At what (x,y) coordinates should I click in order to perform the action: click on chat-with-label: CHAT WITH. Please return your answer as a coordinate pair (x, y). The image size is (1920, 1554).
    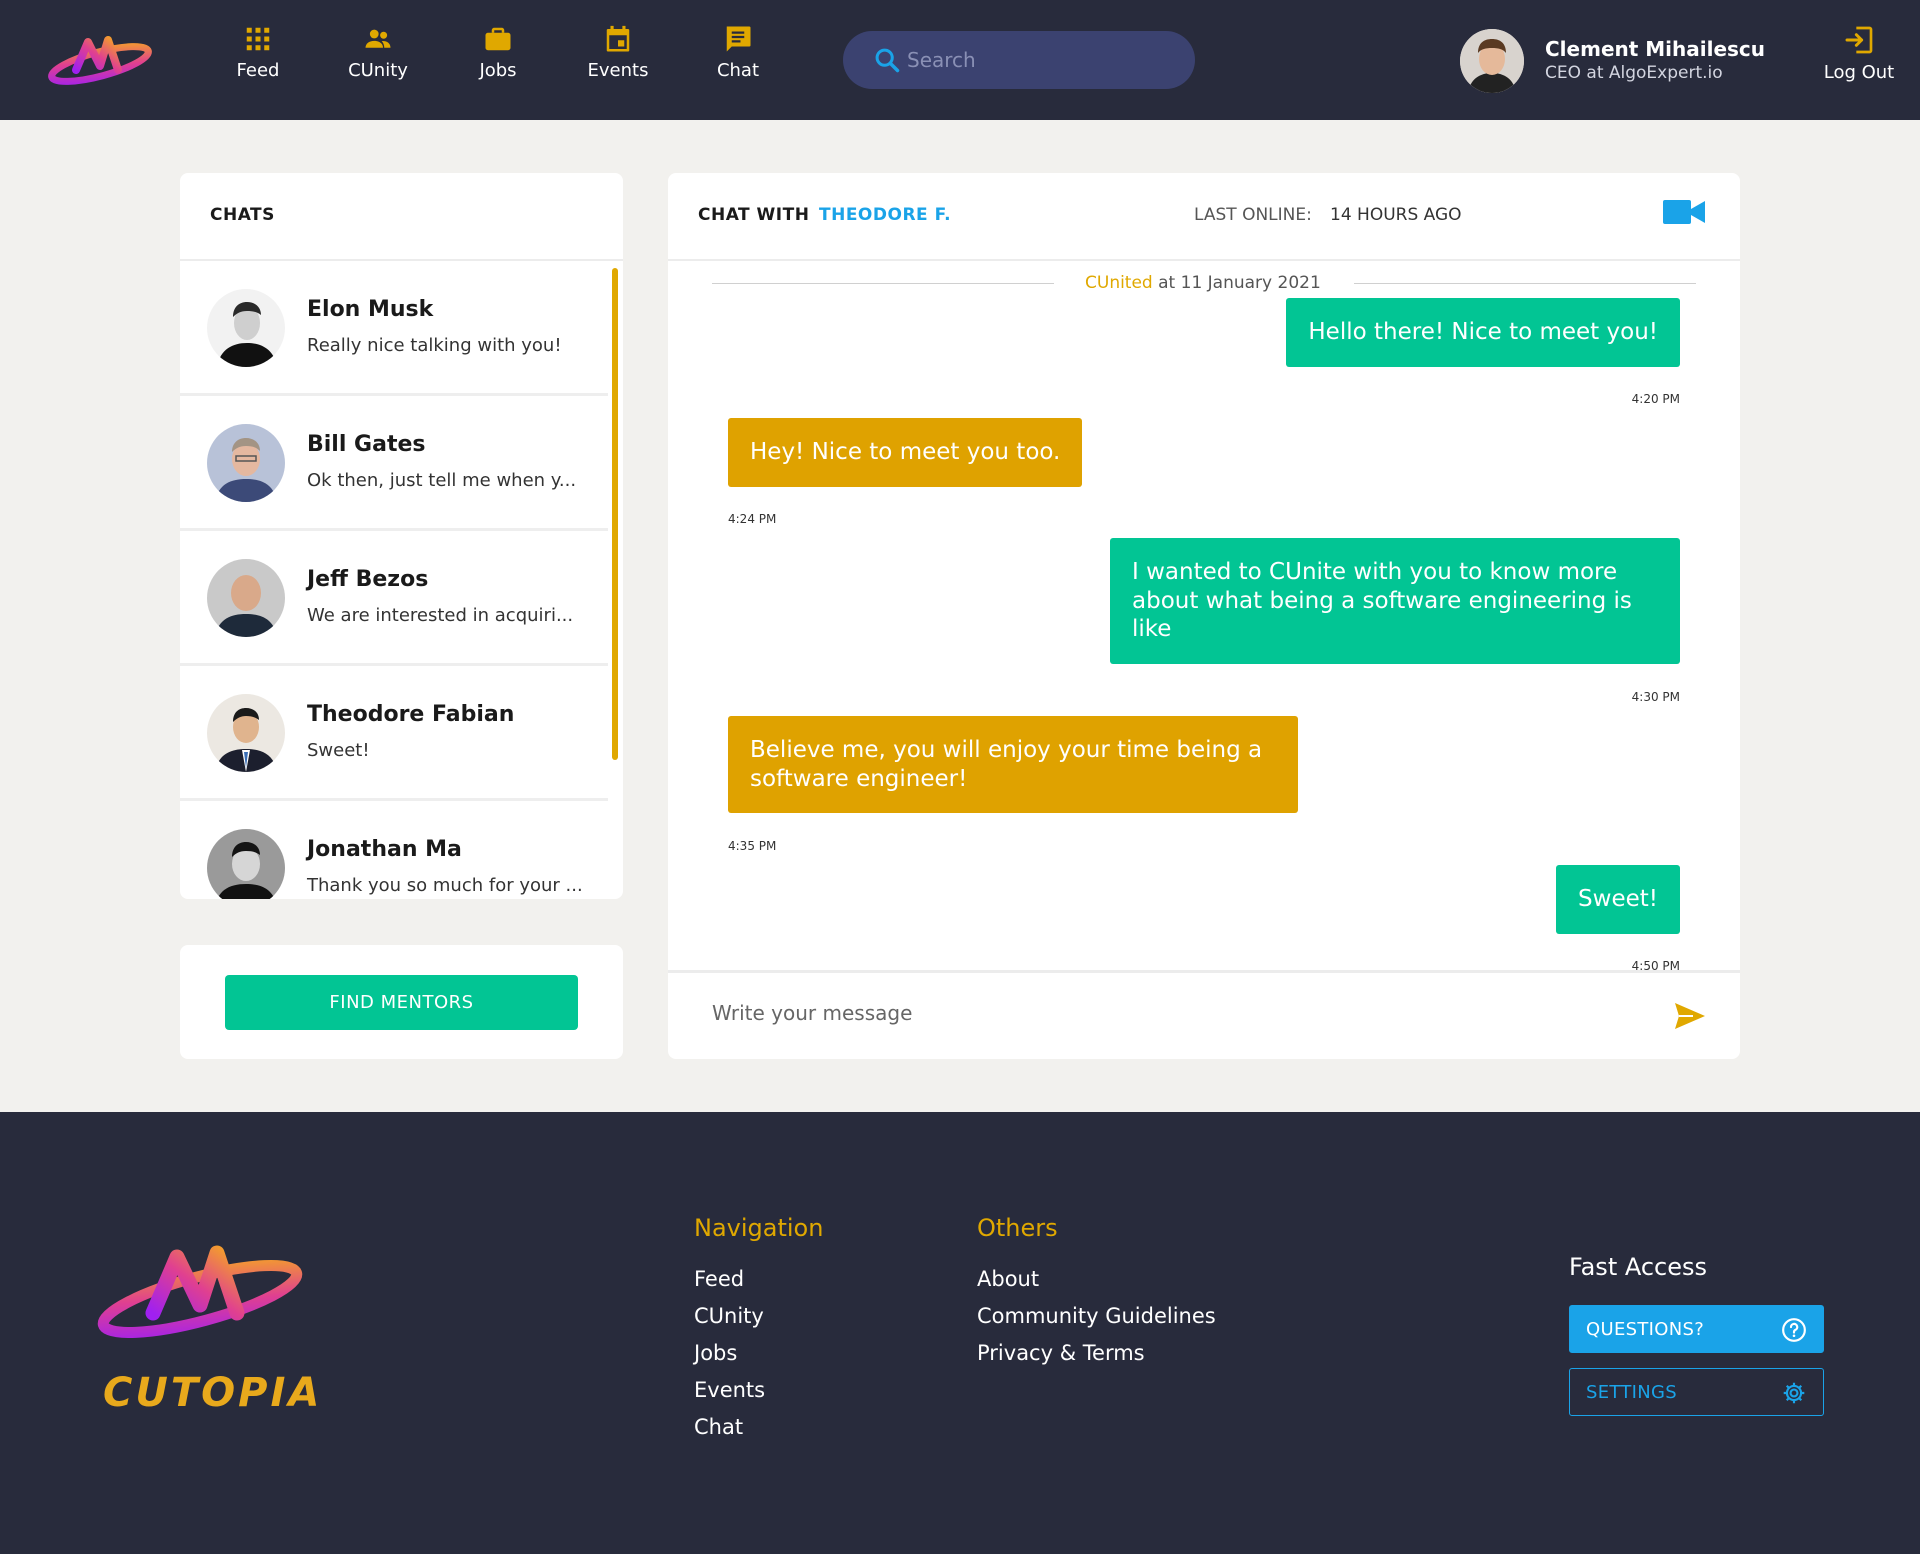
    Looking at the image, I should click on (754, 215).